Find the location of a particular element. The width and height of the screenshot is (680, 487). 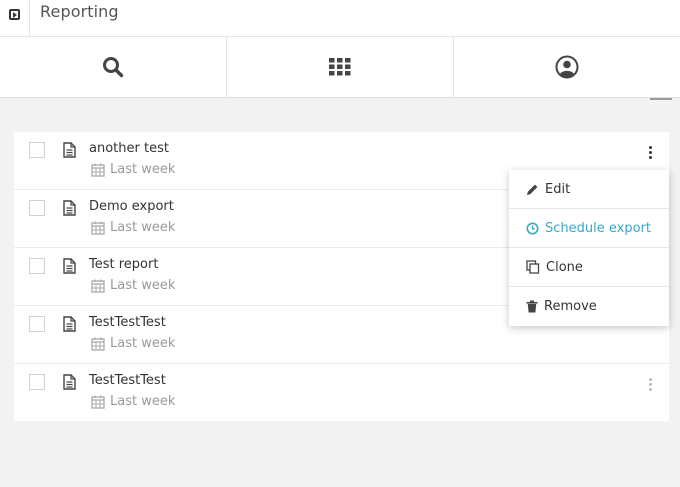

top-nav is located at coordinates (340, 67).